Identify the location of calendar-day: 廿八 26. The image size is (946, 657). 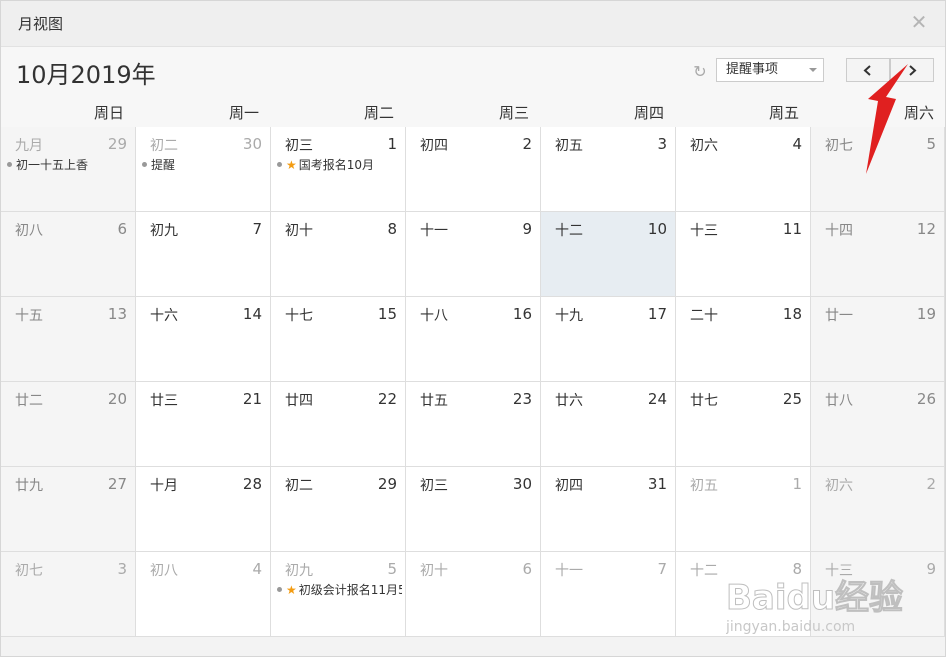
(878, 424).